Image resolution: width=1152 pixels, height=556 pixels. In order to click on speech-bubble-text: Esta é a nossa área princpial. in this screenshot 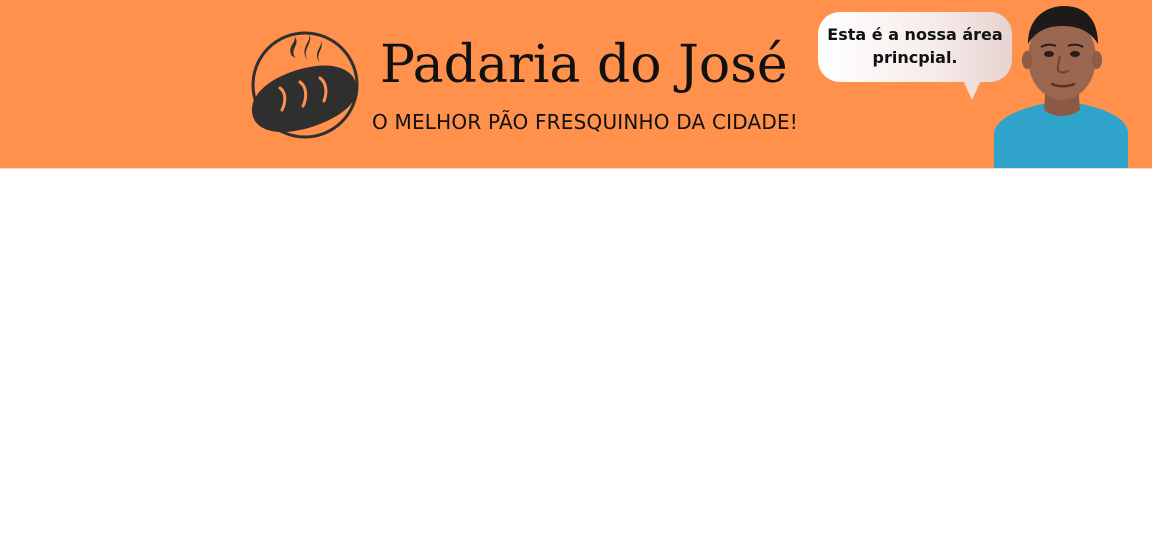, I will do `click(915, 46)`.